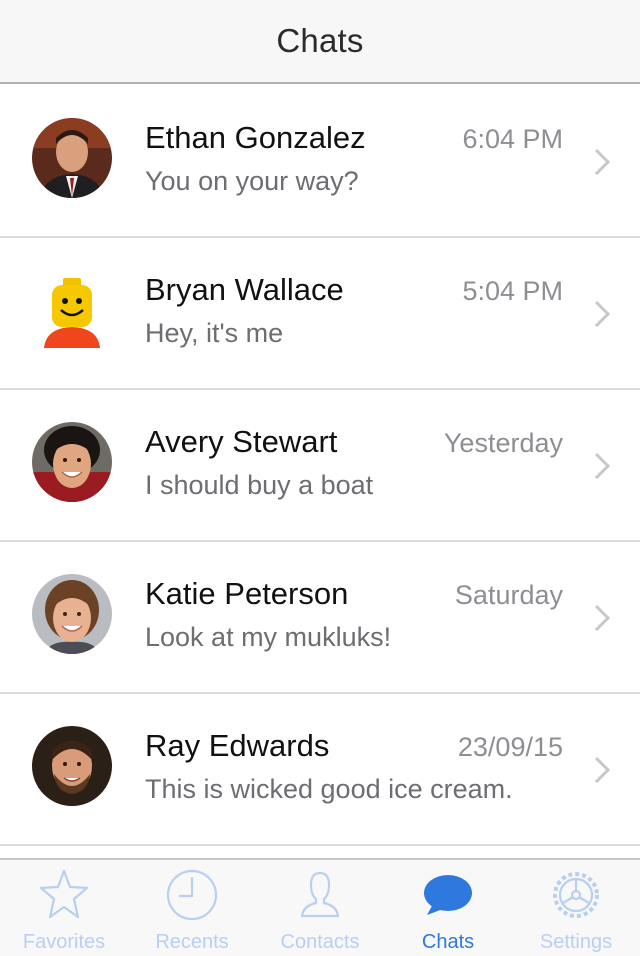  I want to click on tab-label: Settings, so click(576, 942).